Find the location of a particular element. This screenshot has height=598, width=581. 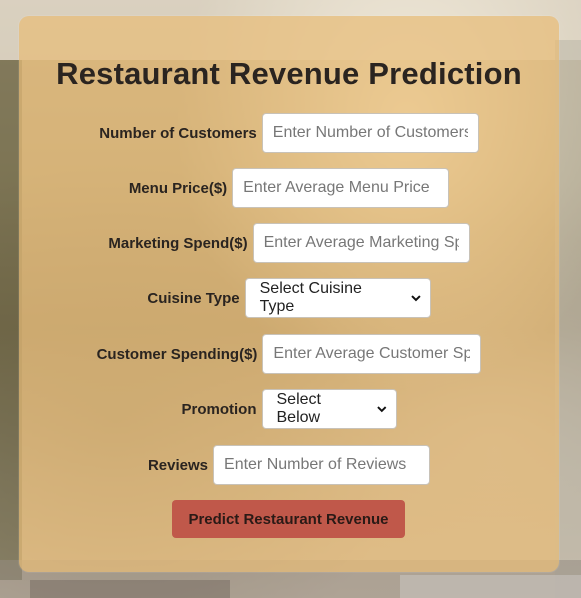

customers-row: Number of Customers is located at coordinates (289, 133).